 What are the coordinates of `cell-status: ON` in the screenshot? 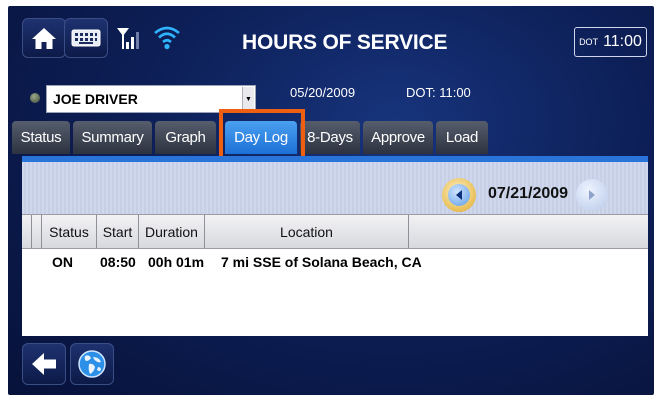 It's located at (62, 262).